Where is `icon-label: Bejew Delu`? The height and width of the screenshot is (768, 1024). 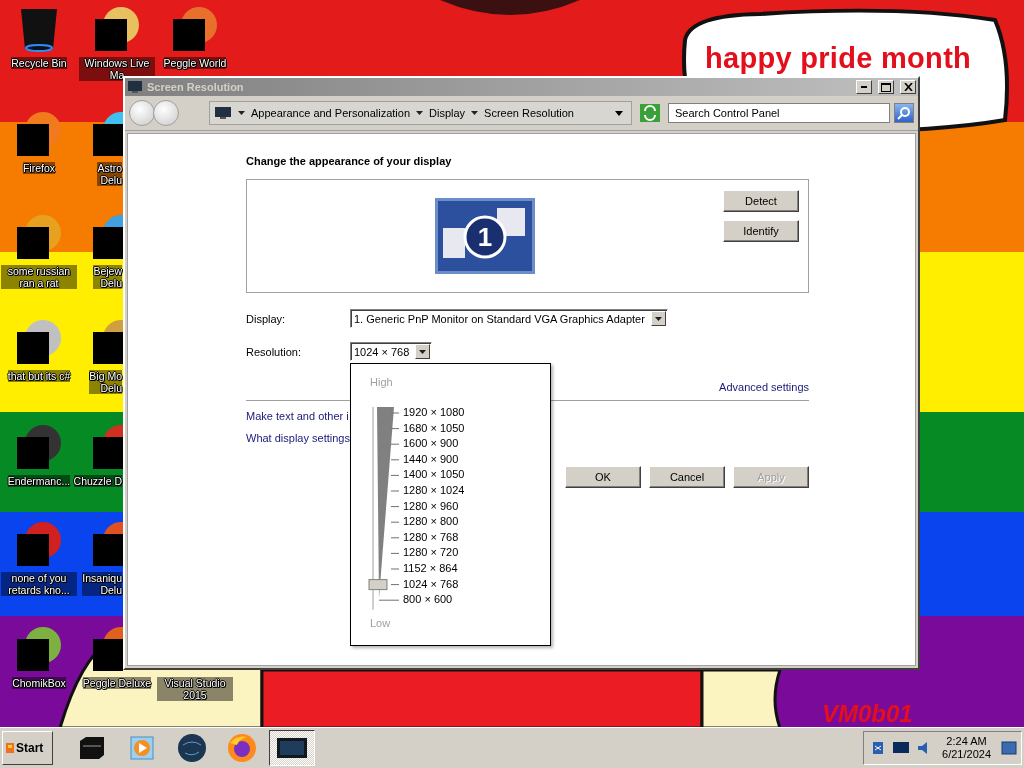
icon-label: Bejew Delu is located at coordinates (107, 277).